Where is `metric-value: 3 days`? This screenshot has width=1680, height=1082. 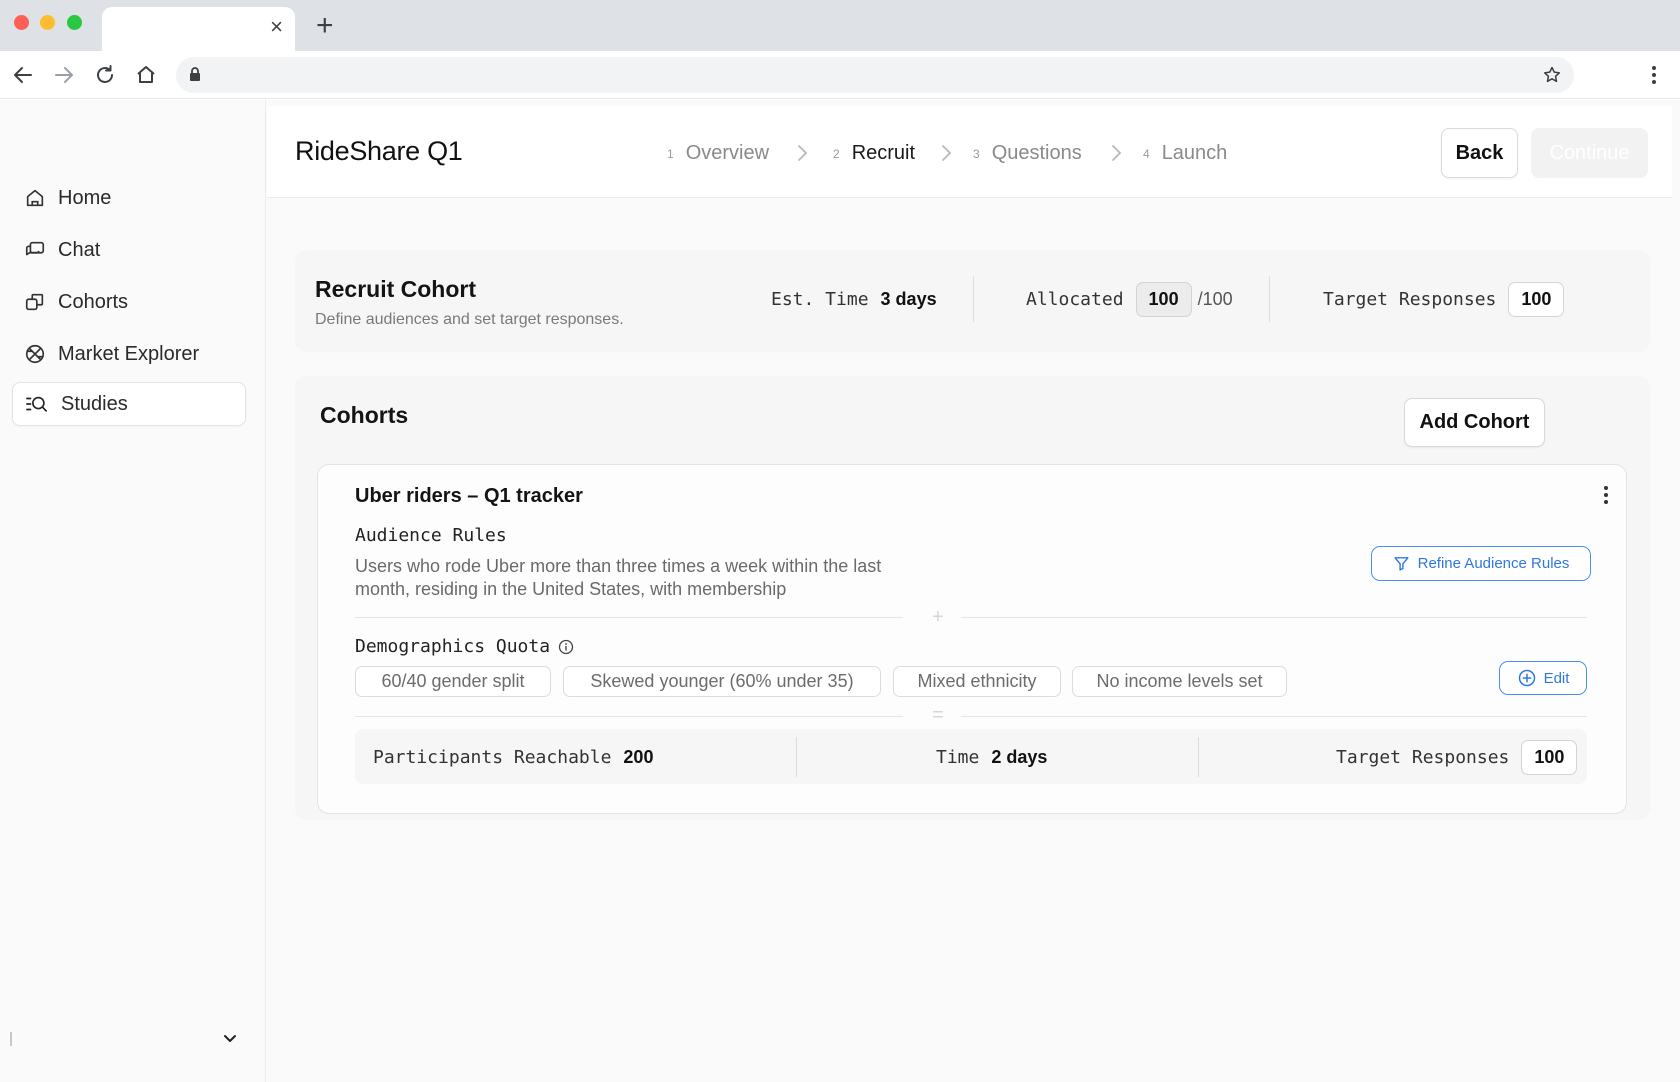 metric-value: 3 days is located at coordinates (908, 298).